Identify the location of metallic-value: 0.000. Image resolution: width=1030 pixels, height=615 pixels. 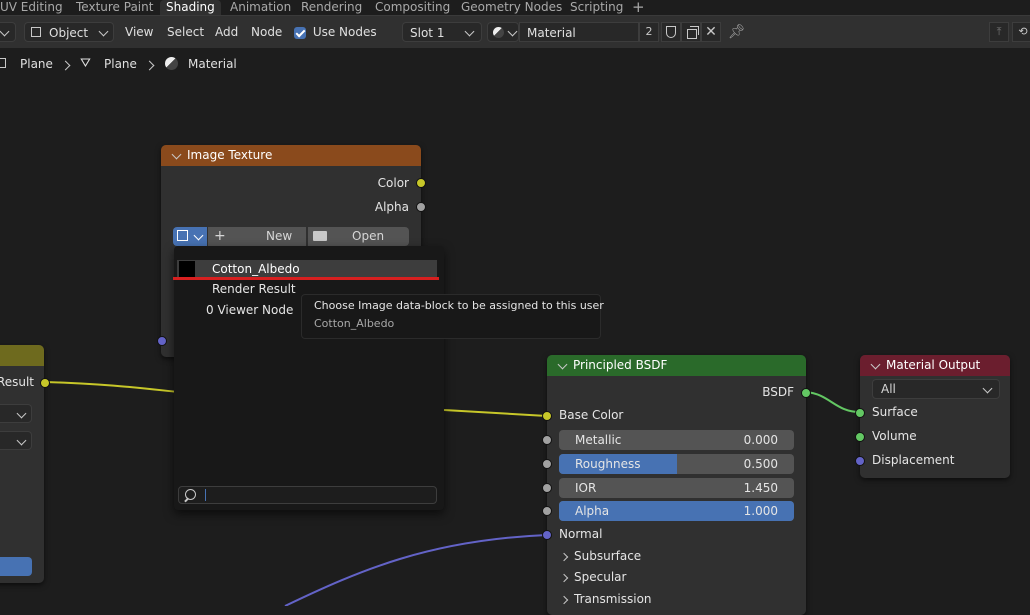
(760, 440).